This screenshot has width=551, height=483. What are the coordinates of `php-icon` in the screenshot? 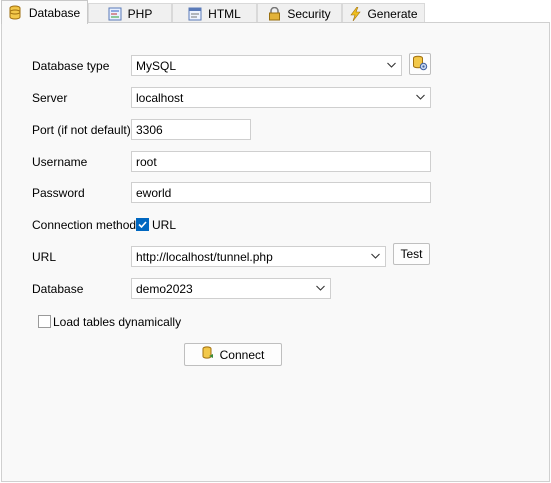 It's located at (115, 14).